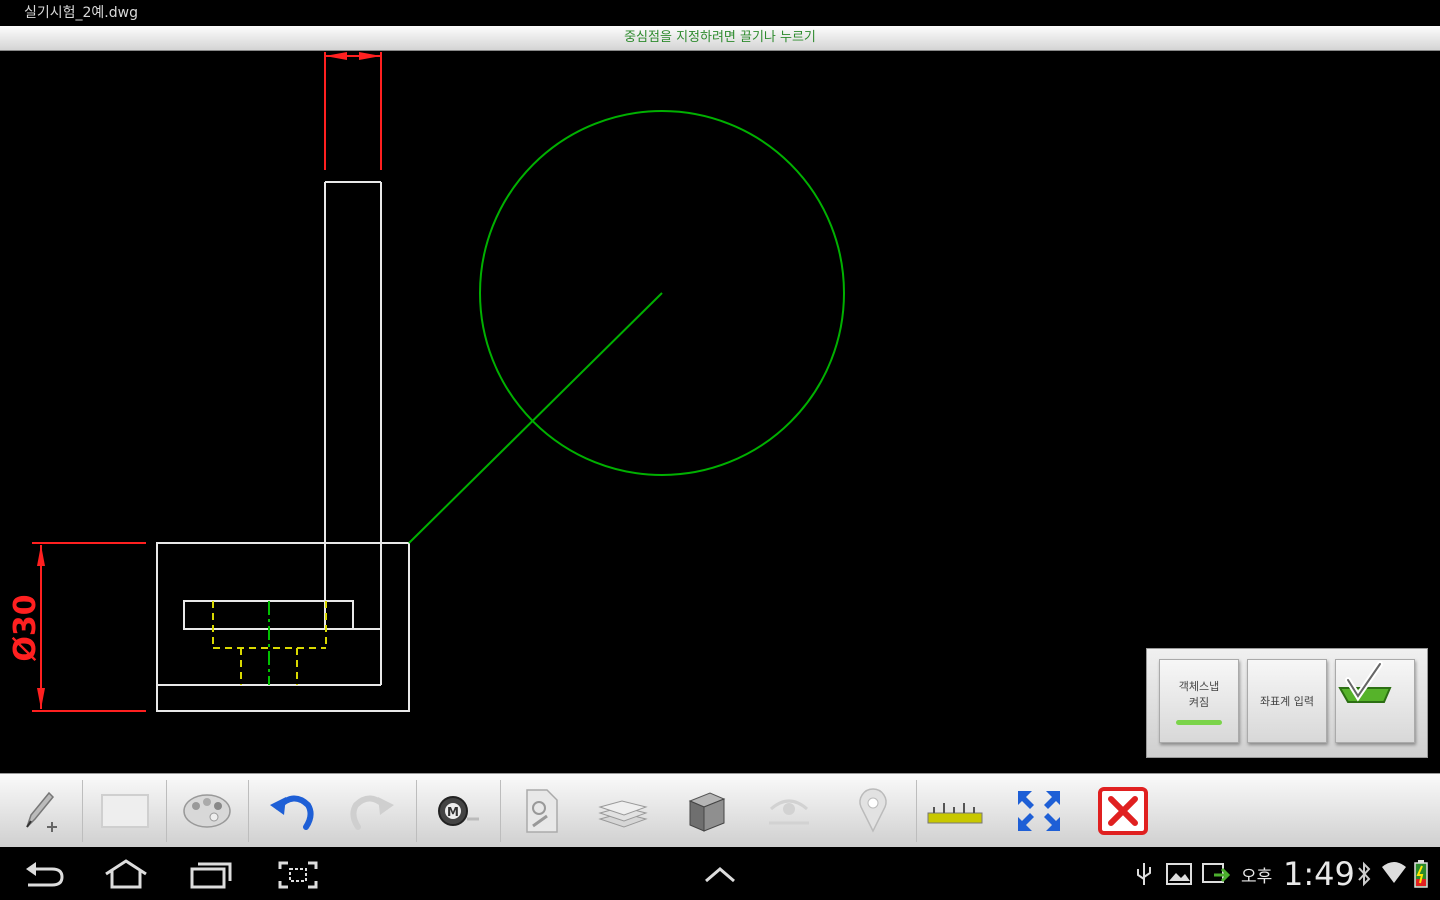 The width and height of the screenshot is (1440, 900). I want to click on dimension-text: Ø30, so click(25, 627).